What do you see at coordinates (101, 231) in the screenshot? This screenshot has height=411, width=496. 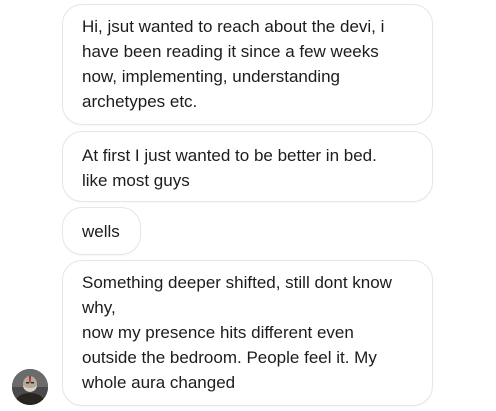 I see `message-bubble: wells` at bounding box center [101, 231].